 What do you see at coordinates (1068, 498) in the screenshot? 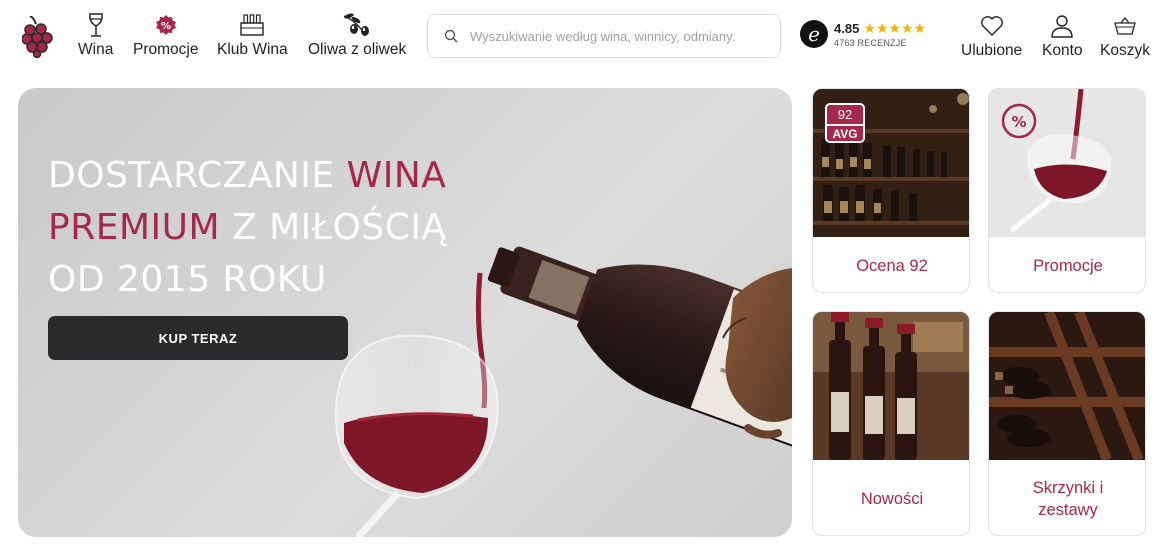
I see `card-label: Skrzynki i zestawy` at bounding box center [1068, 498].